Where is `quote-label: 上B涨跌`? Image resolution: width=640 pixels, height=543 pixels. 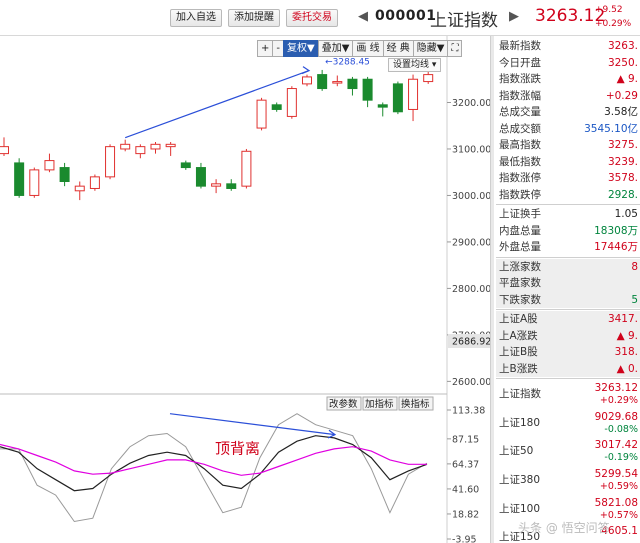 quote-label: 上B涨跌 is located at coordinates (518, 368).